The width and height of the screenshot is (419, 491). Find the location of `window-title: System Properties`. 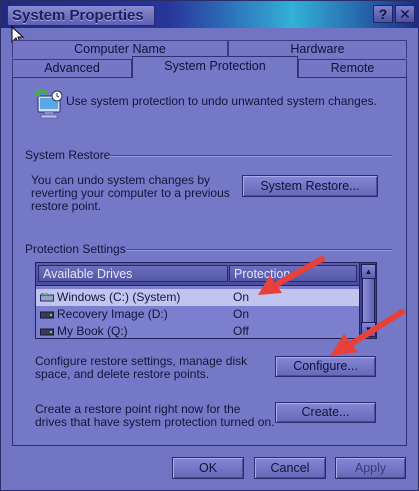

window-title: System Properties is located at coordinates (81, 15).